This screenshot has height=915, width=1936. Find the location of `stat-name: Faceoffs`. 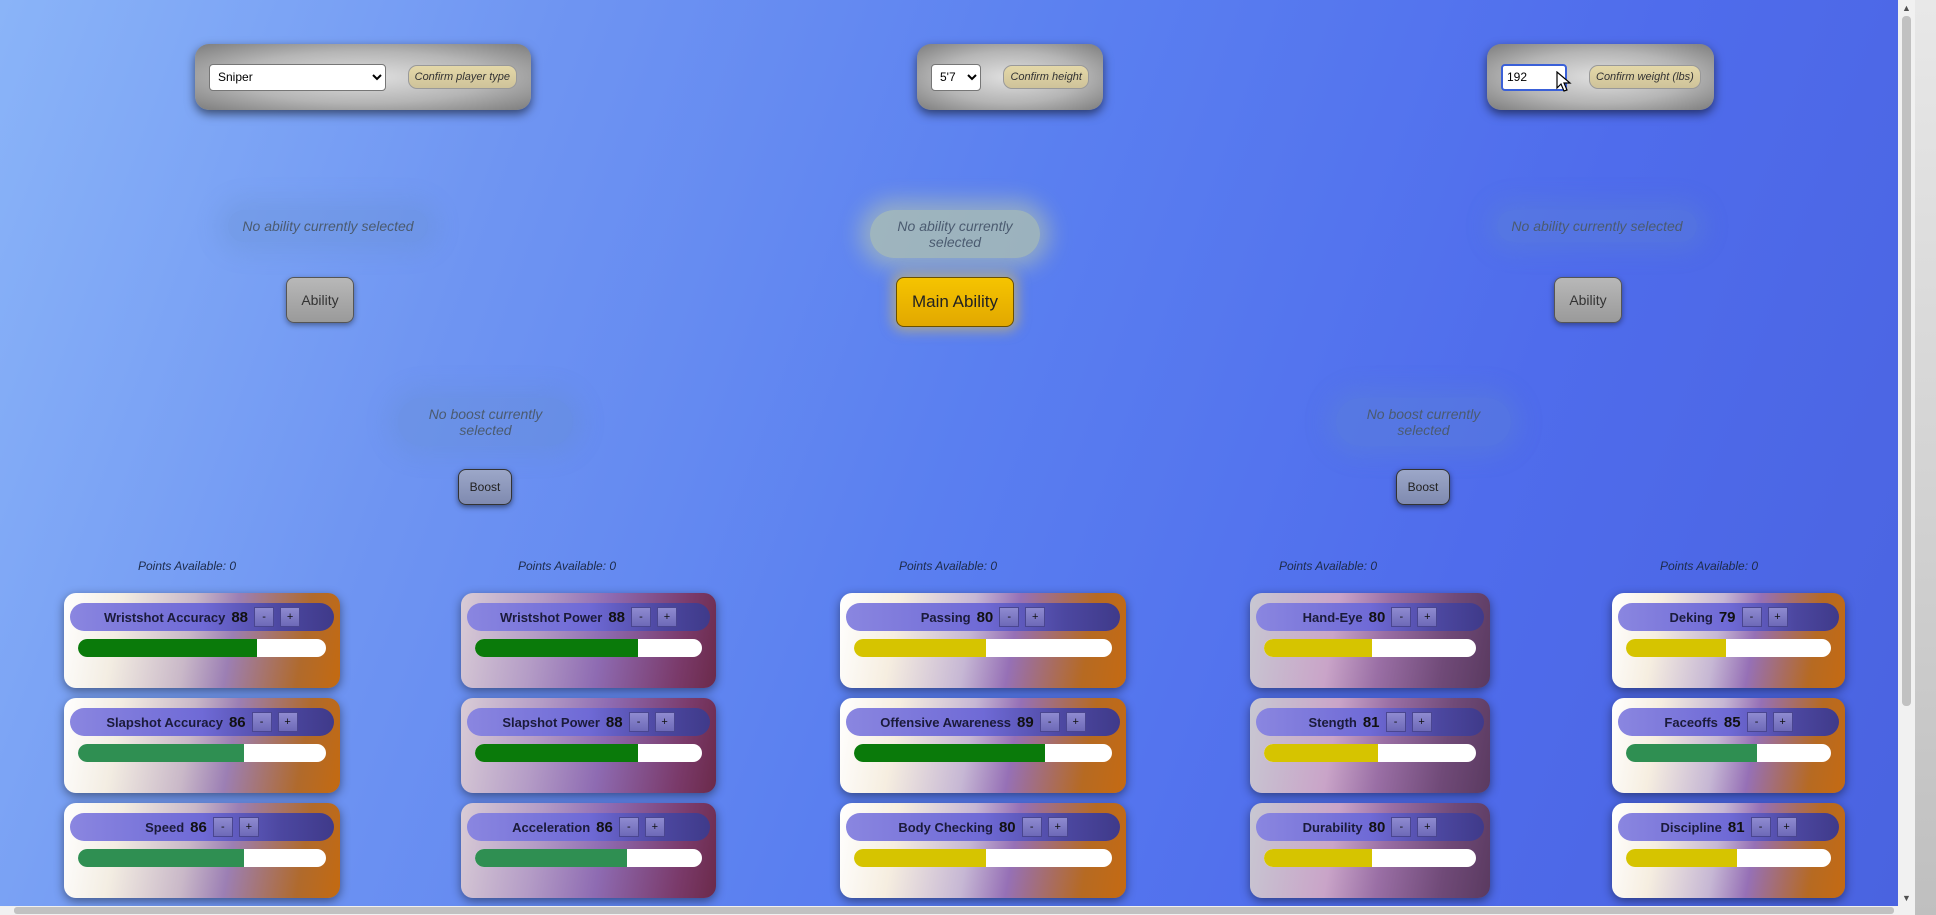

stat-name: Faceoffs is located at coordinates (1691, 722).